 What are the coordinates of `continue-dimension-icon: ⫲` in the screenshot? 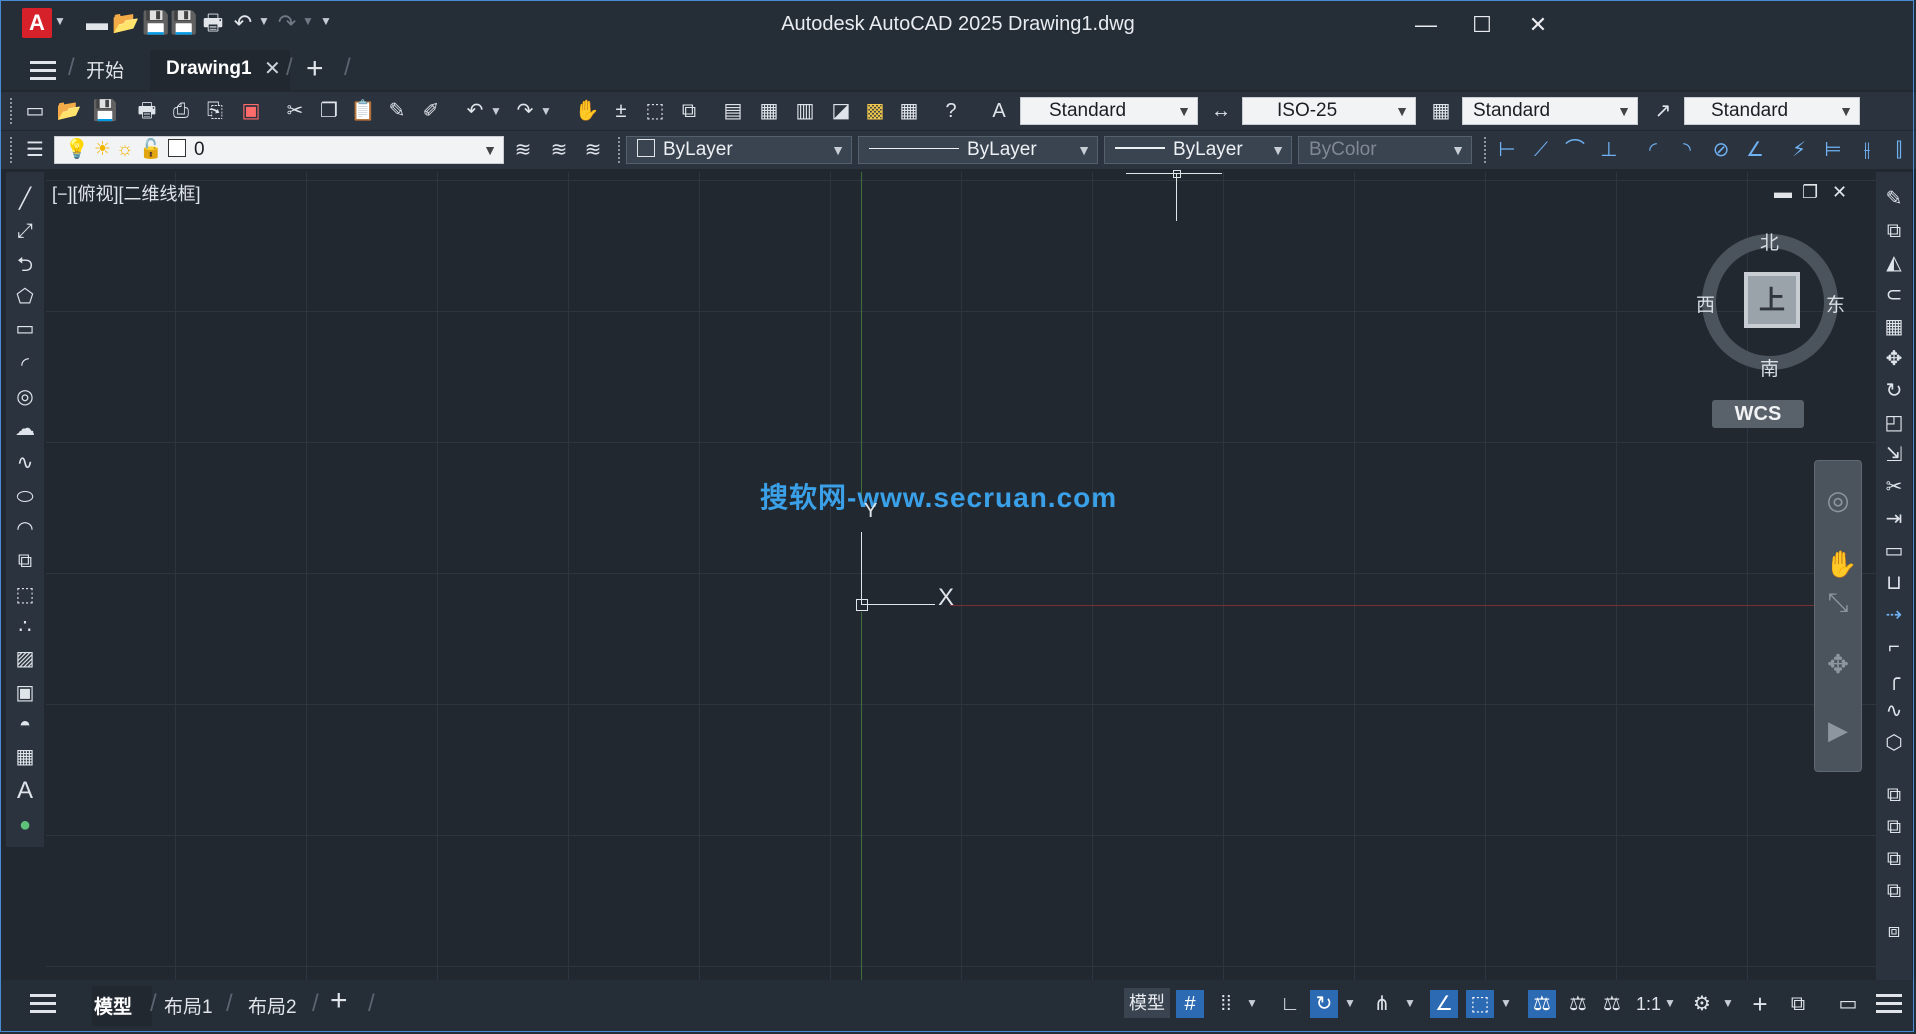 It's located at (1867, 150).